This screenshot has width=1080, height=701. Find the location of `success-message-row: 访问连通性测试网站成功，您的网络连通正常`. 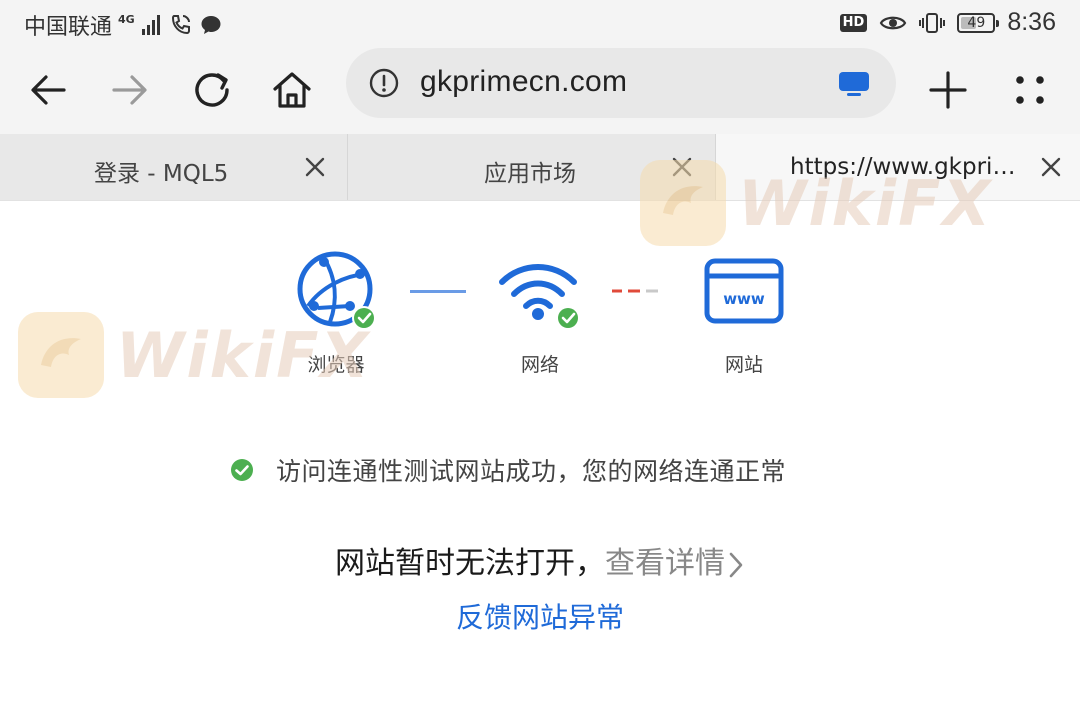

success-message-row: 访问连通性测试网站成功，您的网络连通正常 is located at coordinates (508, 470).